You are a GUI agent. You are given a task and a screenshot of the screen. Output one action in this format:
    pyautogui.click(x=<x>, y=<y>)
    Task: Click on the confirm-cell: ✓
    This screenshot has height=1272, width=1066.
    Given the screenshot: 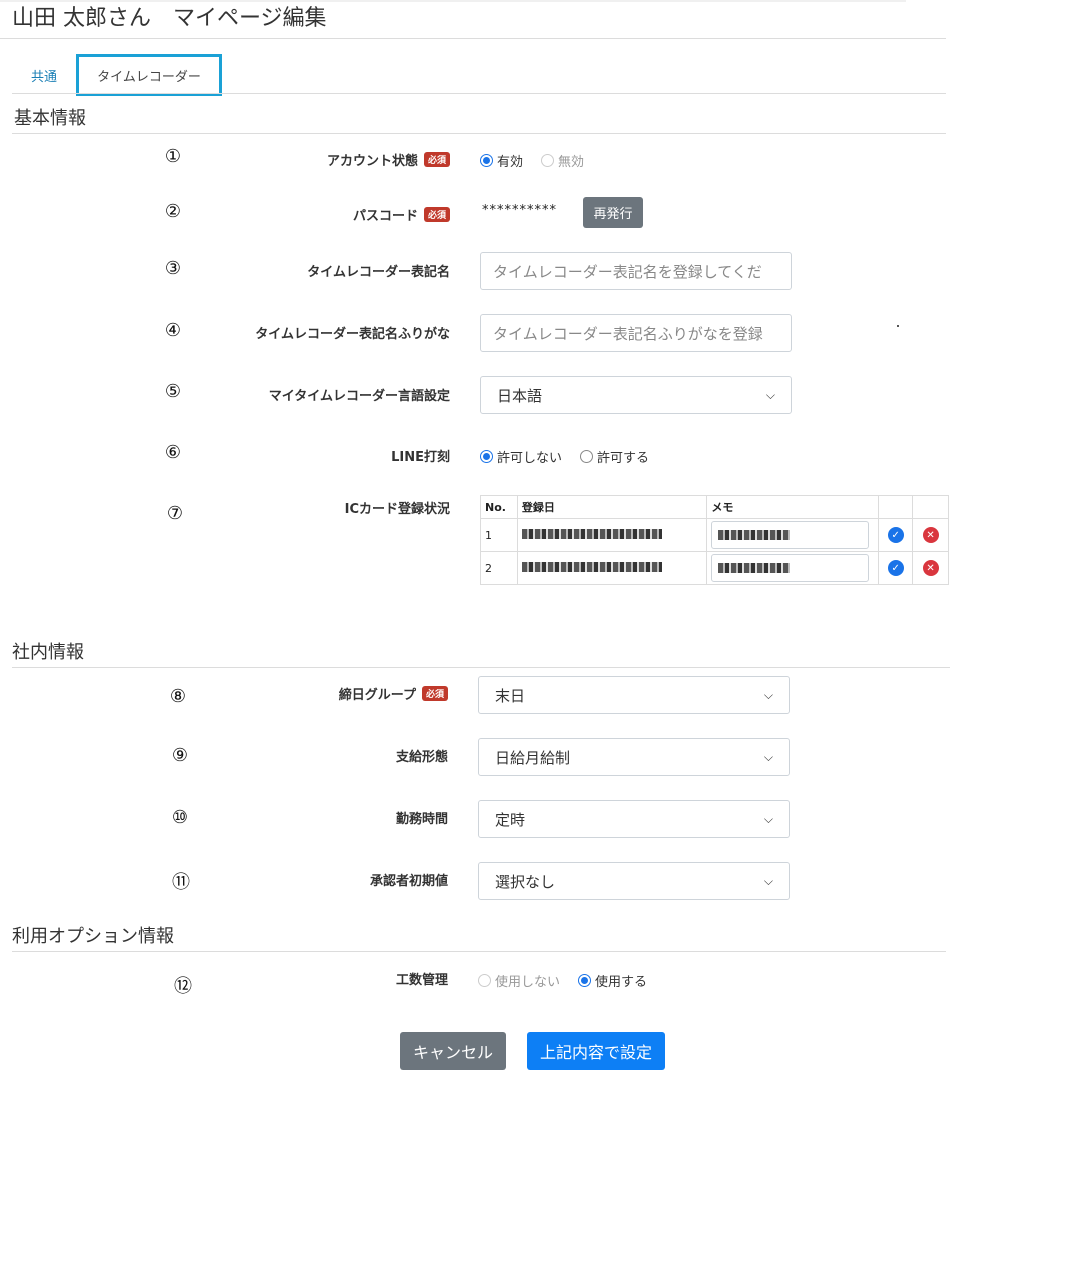 What is the action you would take?
    pyautogui.click(x=896, y=535)
    